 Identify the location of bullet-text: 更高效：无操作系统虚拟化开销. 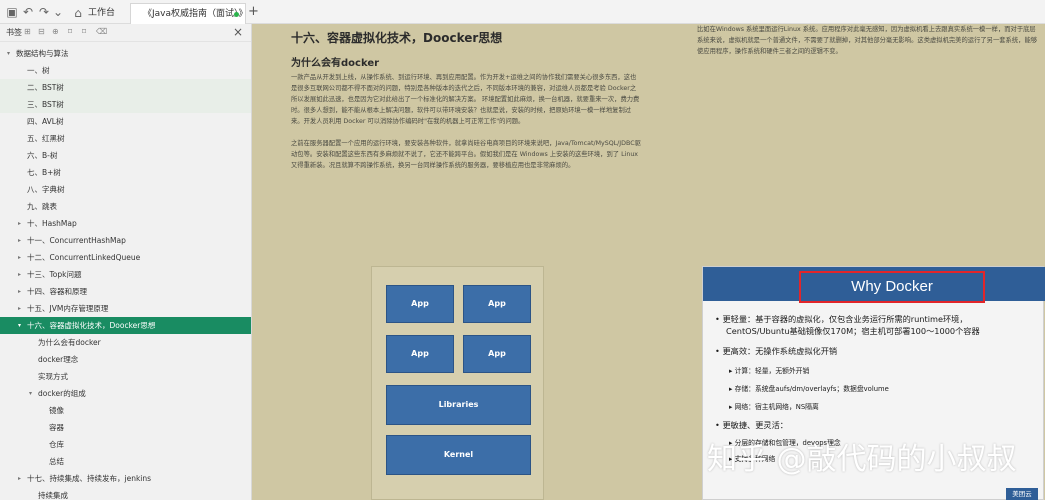
(780, 351).